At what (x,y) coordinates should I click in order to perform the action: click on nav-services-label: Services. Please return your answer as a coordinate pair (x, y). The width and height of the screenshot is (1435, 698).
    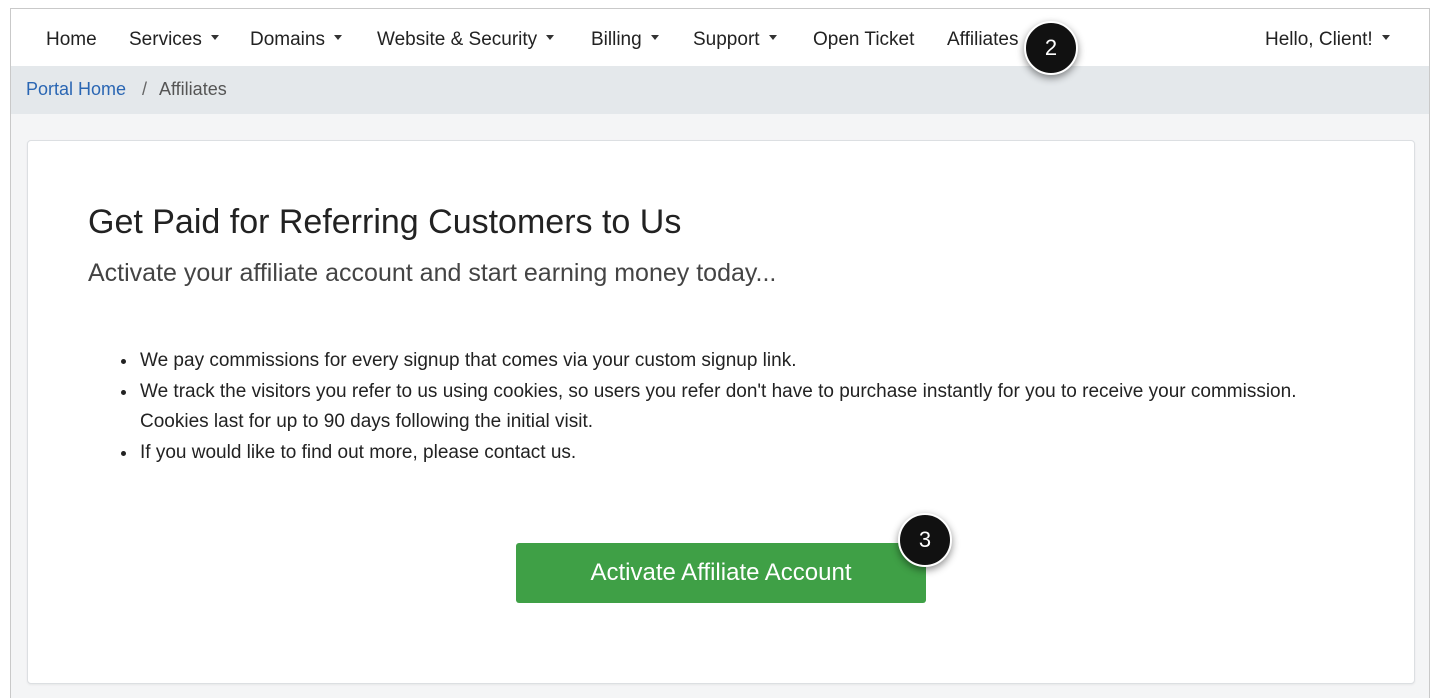
    Looking at the image, I should click on (165, 39).